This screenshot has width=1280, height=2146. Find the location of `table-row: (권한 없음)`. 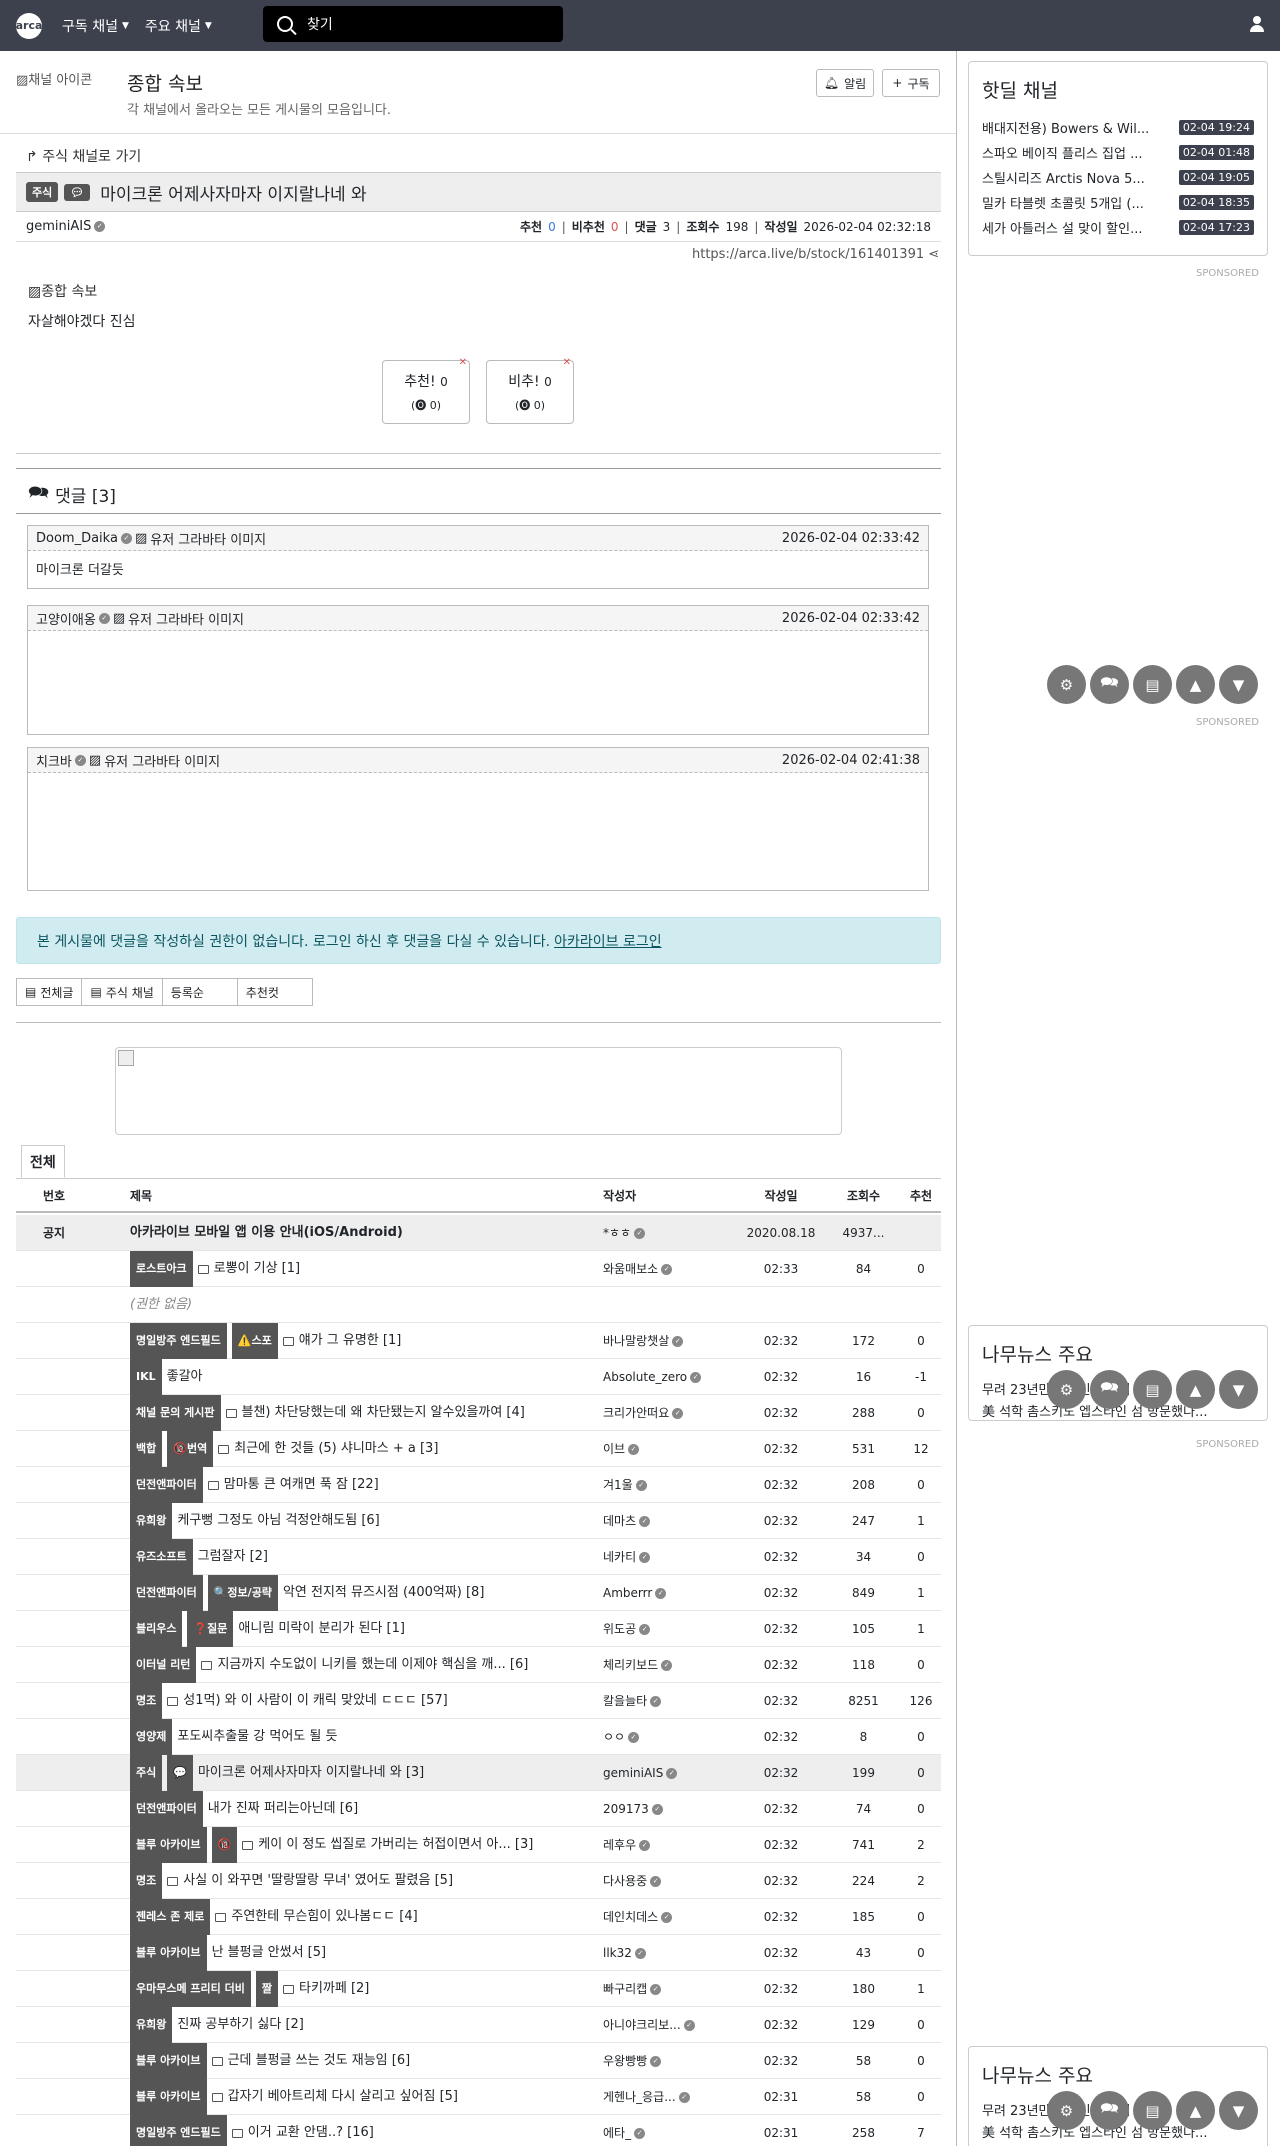

table-row: (권한 없음) is located at coordinates (478, 1305).